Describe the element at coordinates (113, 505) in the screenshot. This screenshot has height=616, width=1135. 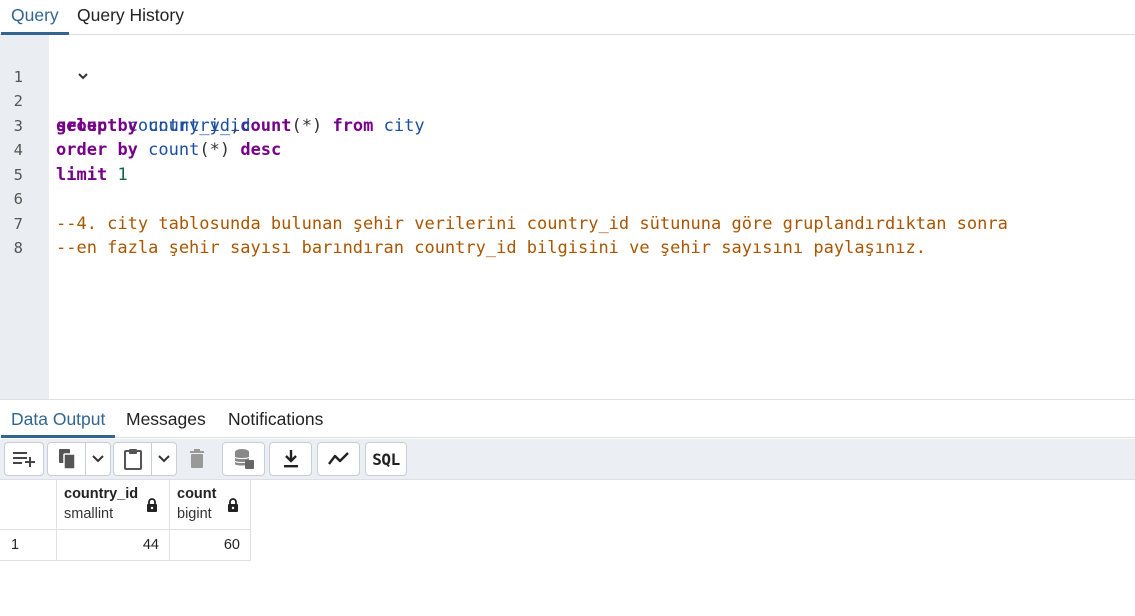
I see `column-header-country-id: country_id smallint` at that location.